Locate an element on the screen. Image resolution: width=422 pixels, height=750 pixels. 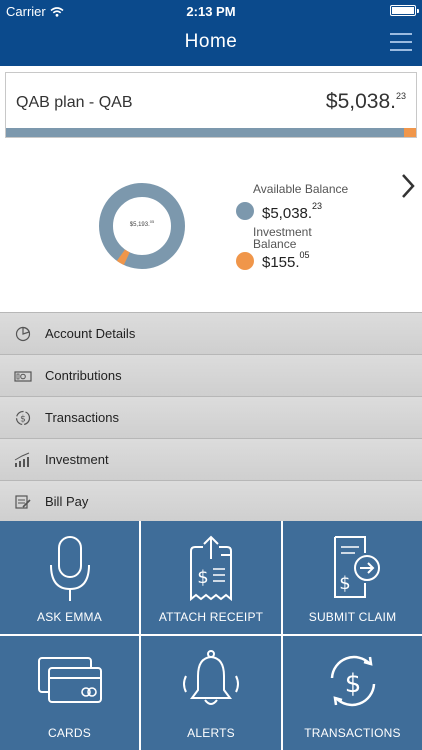
transactions-icon: $ is located at coordinates (23, 418).